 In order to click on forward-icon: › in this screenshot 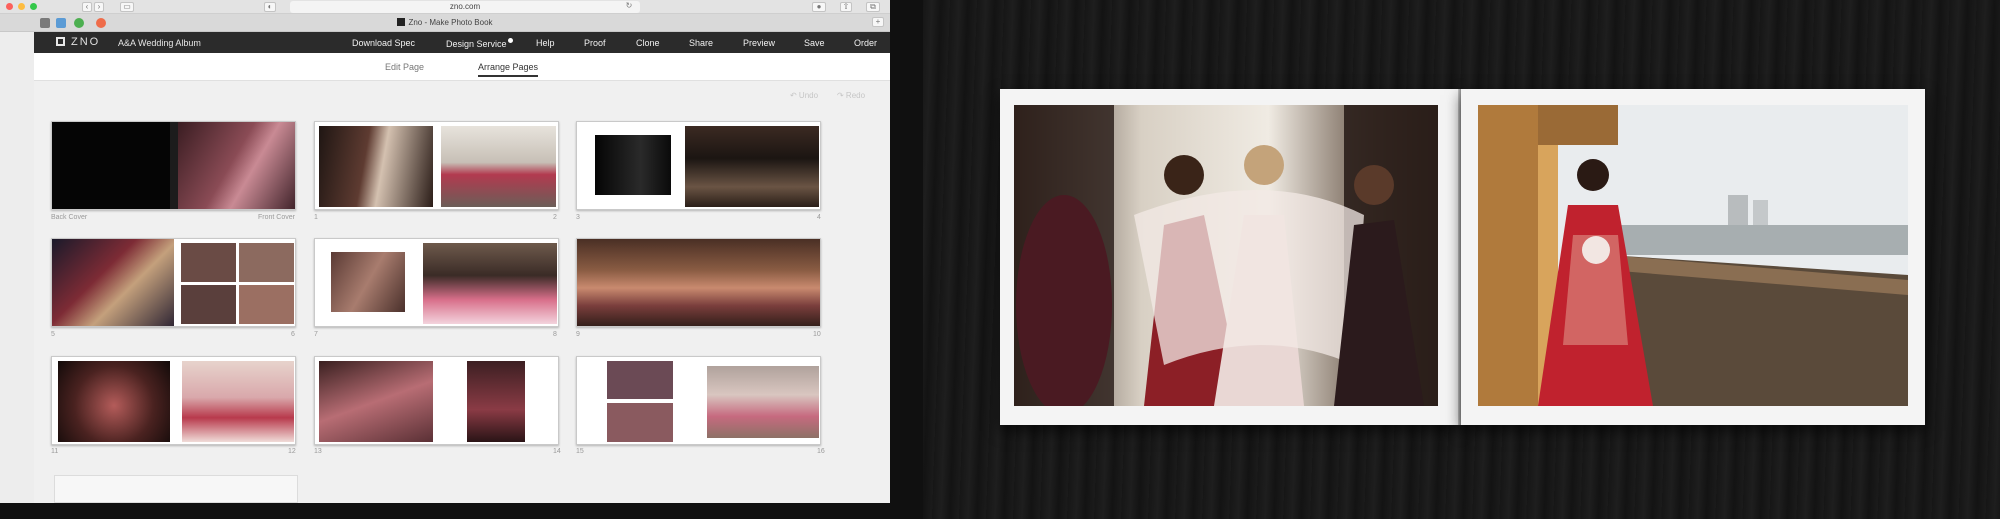, I will do `click(99, 7)`.